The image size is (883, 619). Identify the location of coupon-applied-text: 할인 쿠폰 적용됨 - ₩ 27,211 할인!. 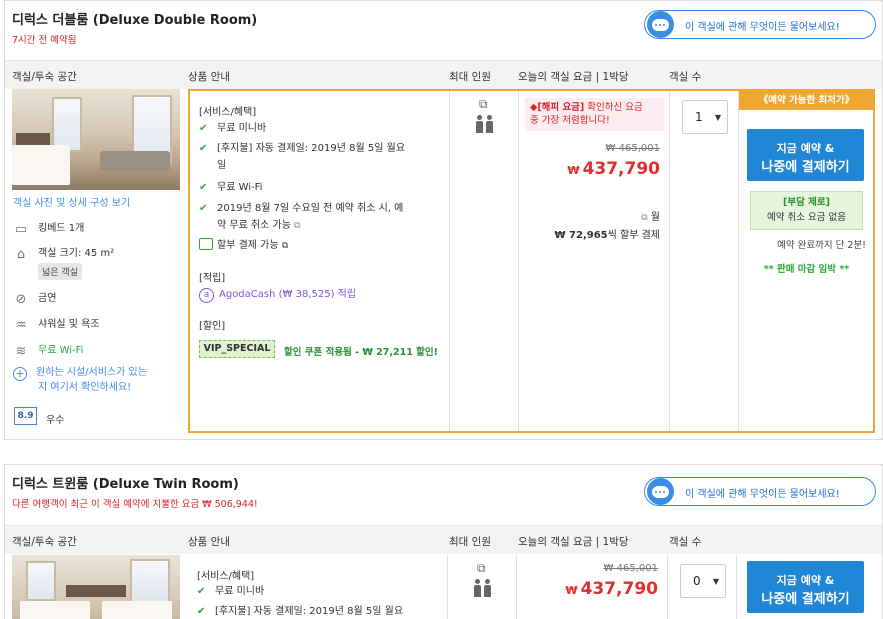
(361, 352).